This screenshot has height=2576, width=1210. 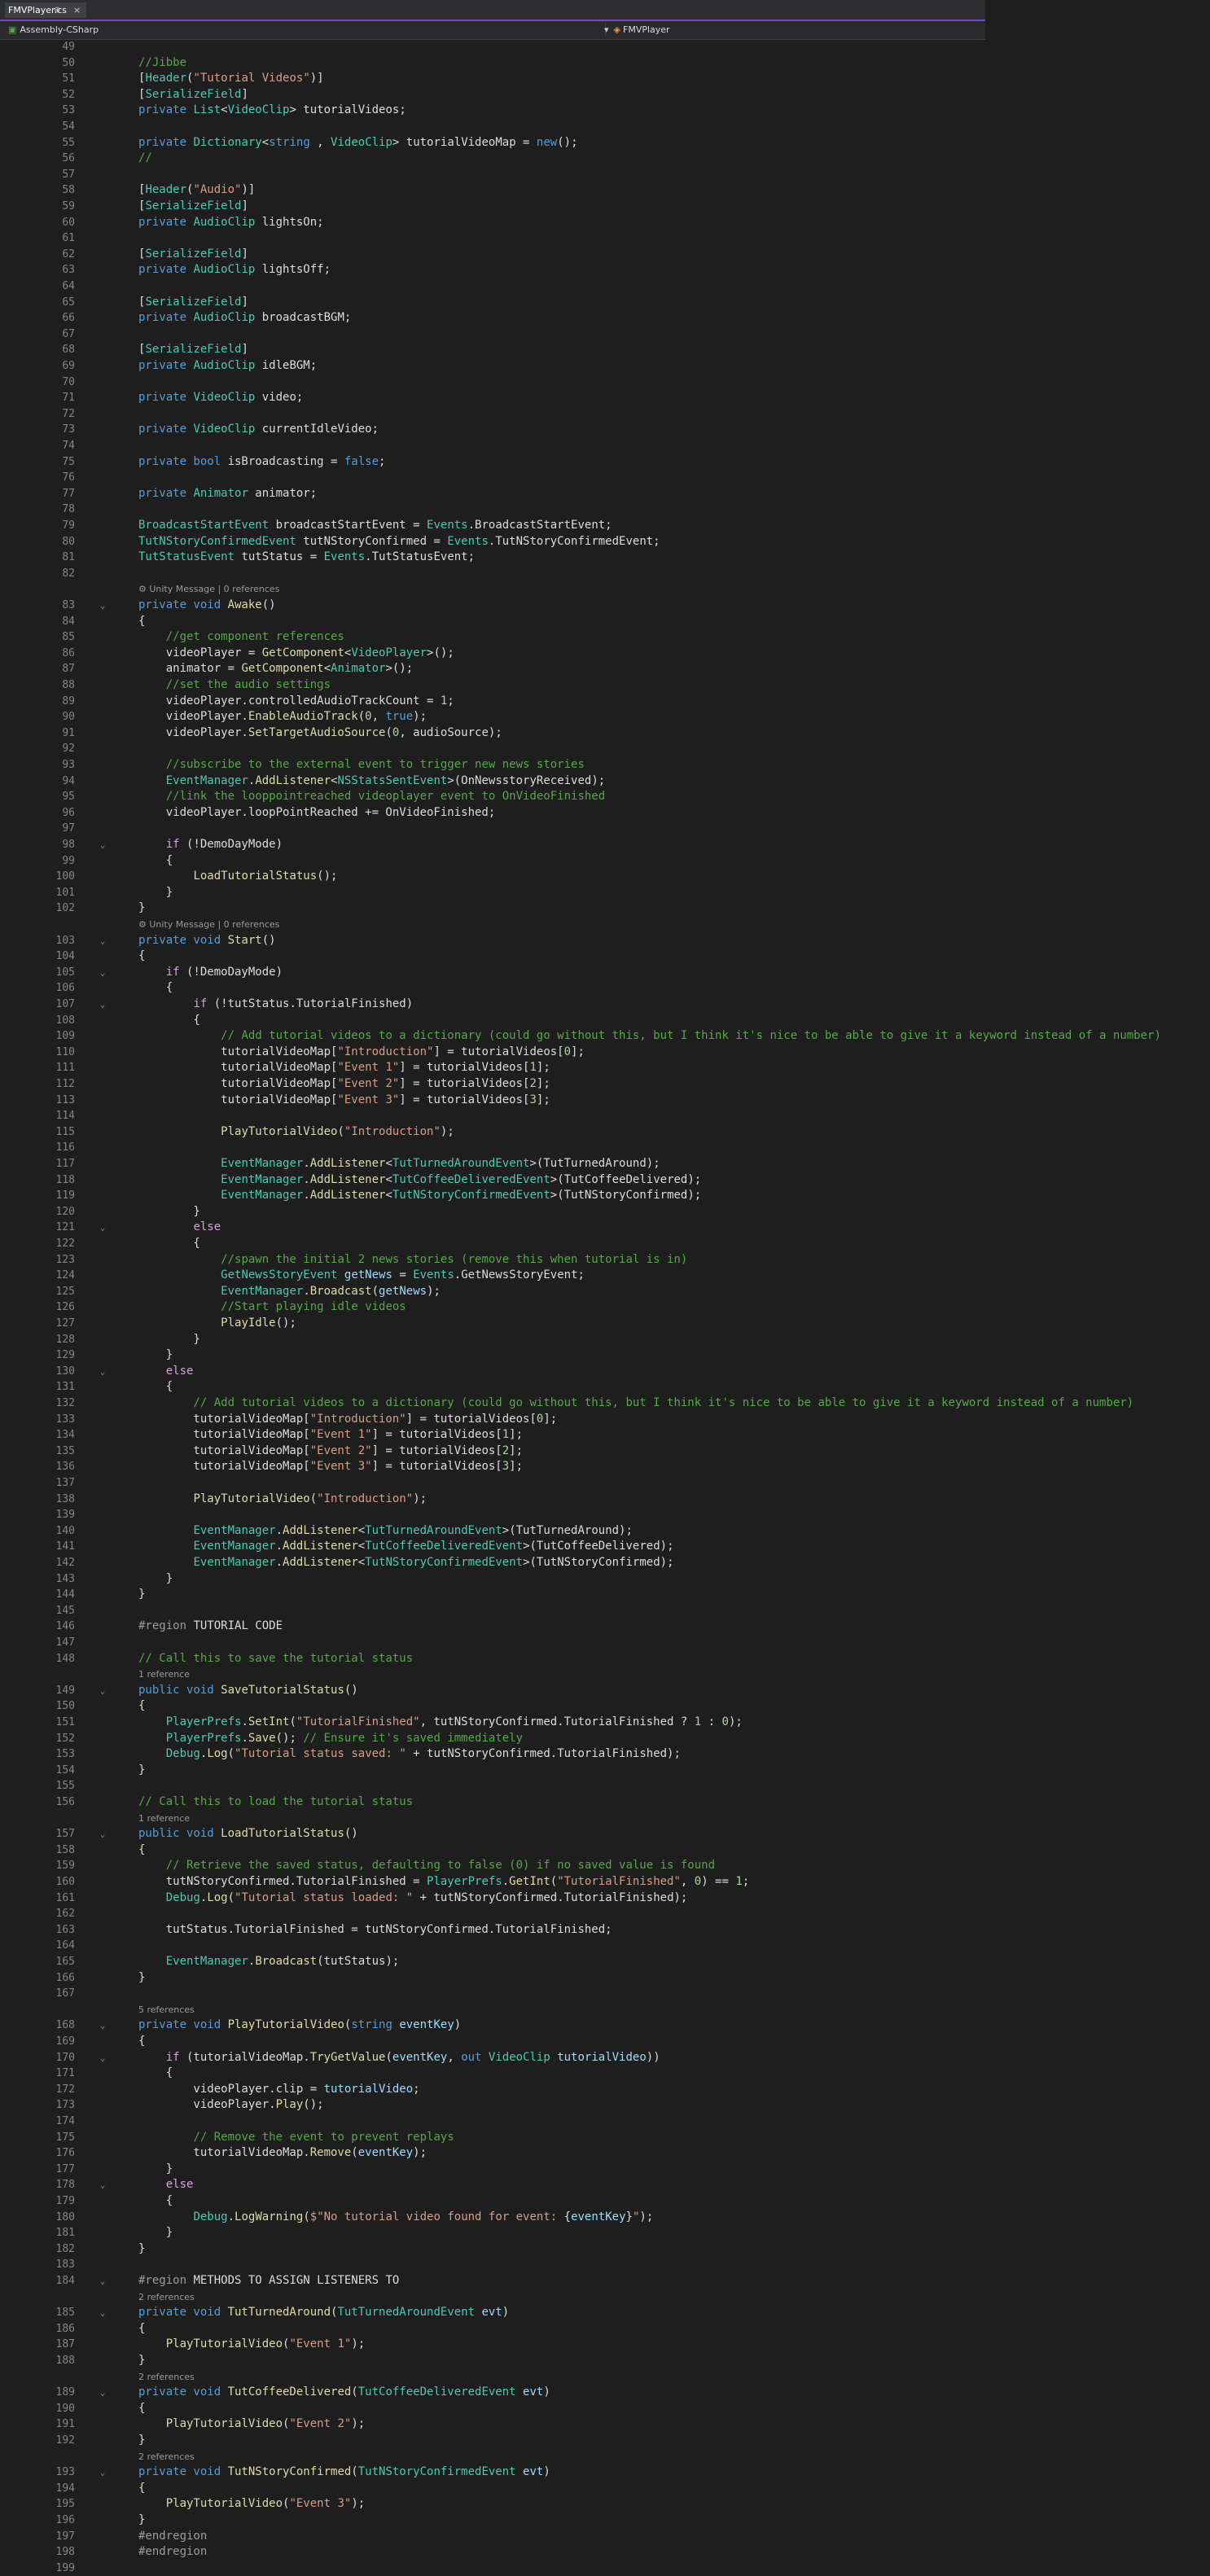 What do you see at coordinates (605, 462) in the screenshot?
I see `code-line: 75 private bool isBroadcasting = false;` at bounding box center [605, 462].